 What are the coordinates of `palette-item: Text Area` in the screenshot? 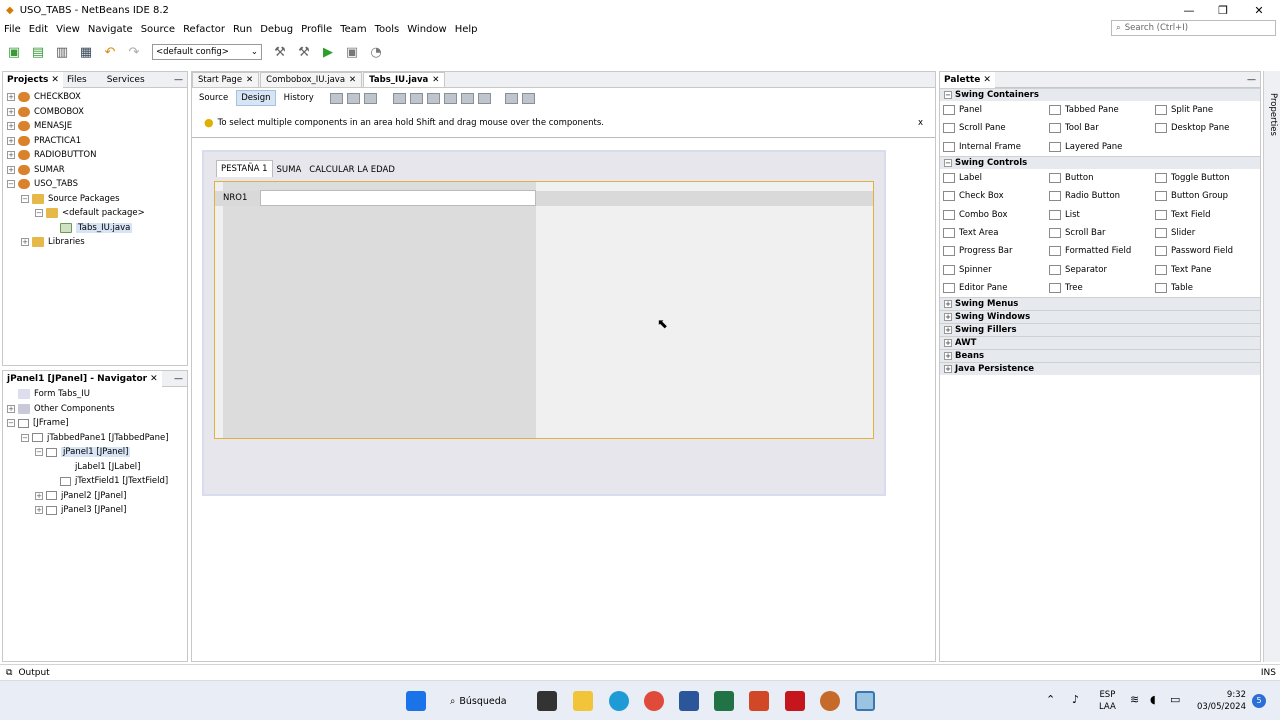 It's located at (996, 233).